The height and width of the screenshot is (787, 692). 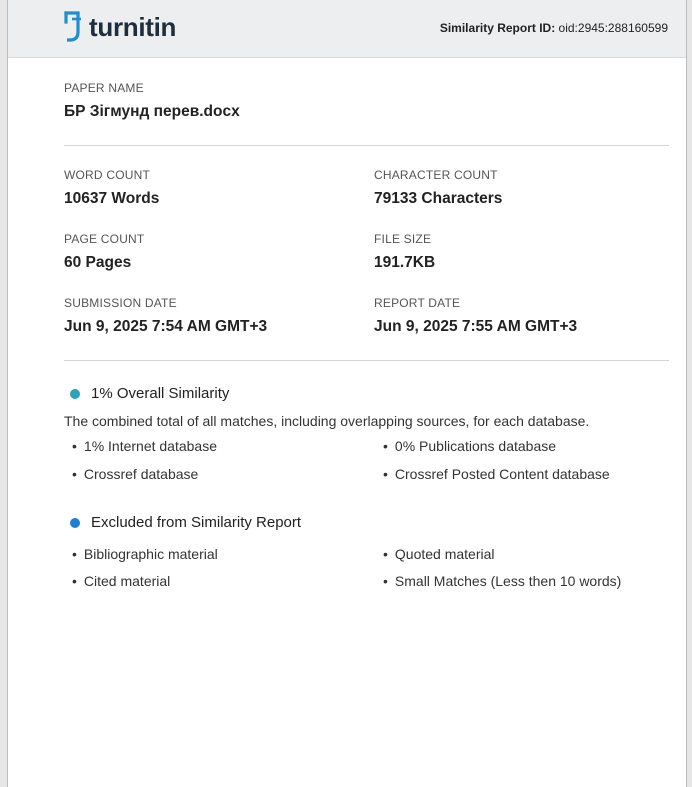 What do you see at coordinates (104, 239) in the screenshot?
I see `page-count-label: PAGE COUNT` at bounding box center [104, 239].